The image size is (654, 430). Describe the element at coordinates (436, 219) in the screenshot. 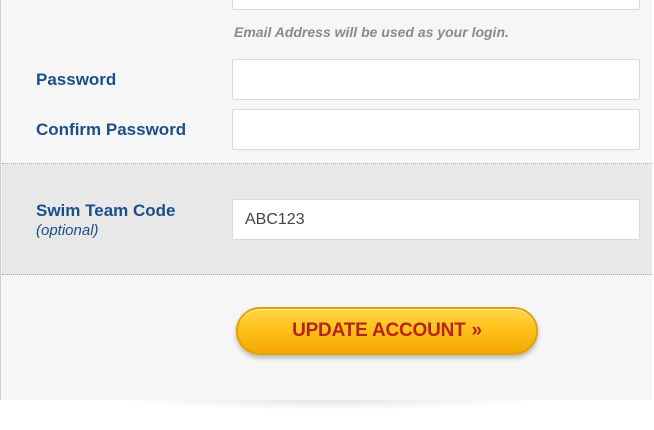

I see `swim-team-code-field` at that location.